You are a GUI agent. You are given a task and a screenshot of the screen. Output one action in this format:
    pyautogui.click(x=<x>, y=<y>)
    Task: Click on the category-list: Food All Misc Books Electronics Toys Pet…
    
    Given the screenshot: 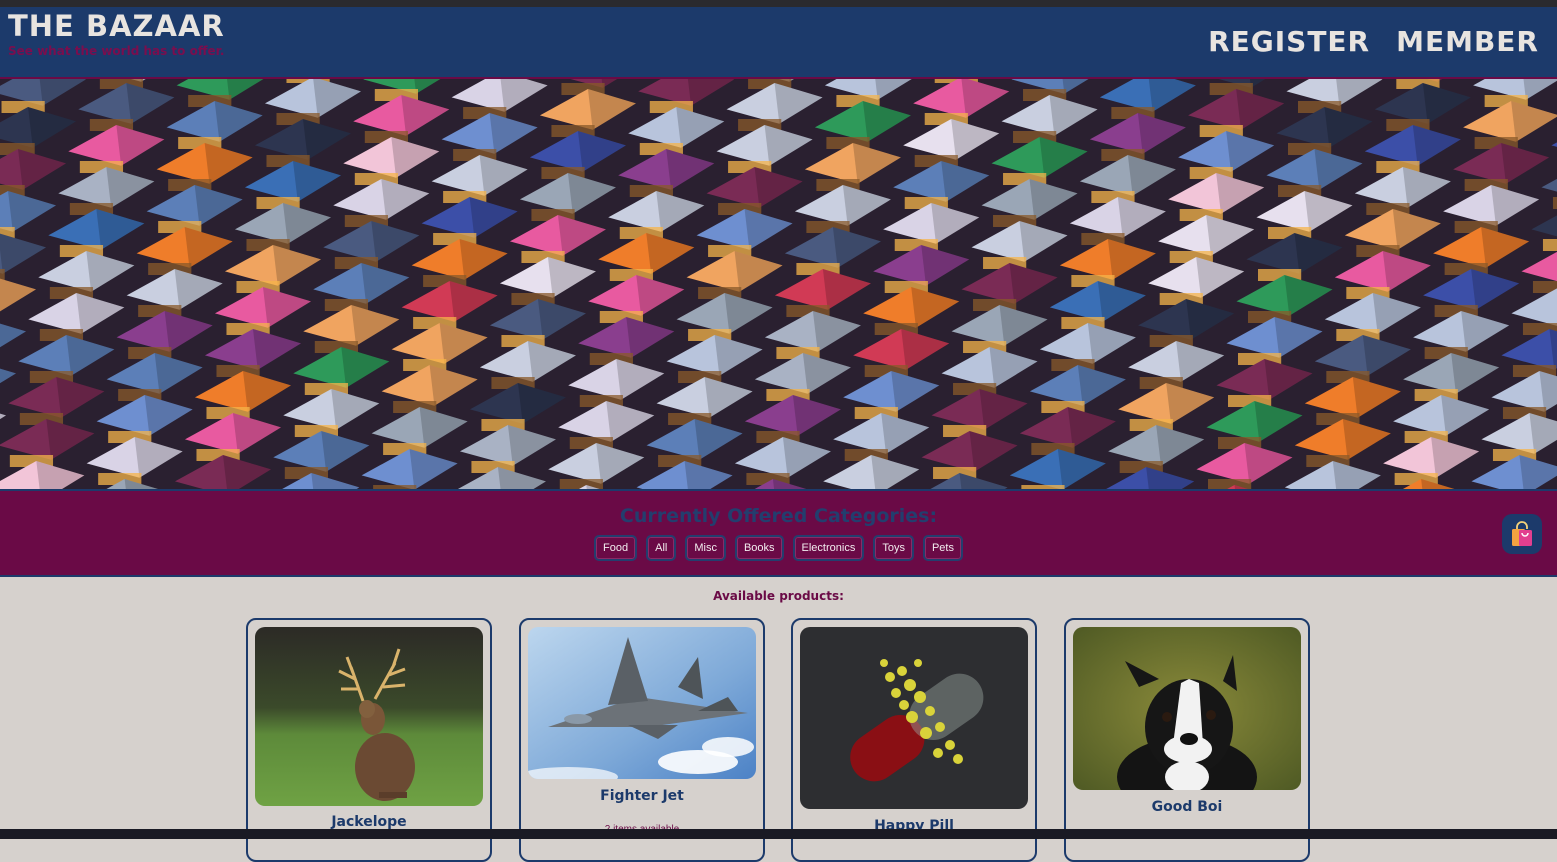 What is the action you would take?
    pyautogui.click(x=778, y=548)
    